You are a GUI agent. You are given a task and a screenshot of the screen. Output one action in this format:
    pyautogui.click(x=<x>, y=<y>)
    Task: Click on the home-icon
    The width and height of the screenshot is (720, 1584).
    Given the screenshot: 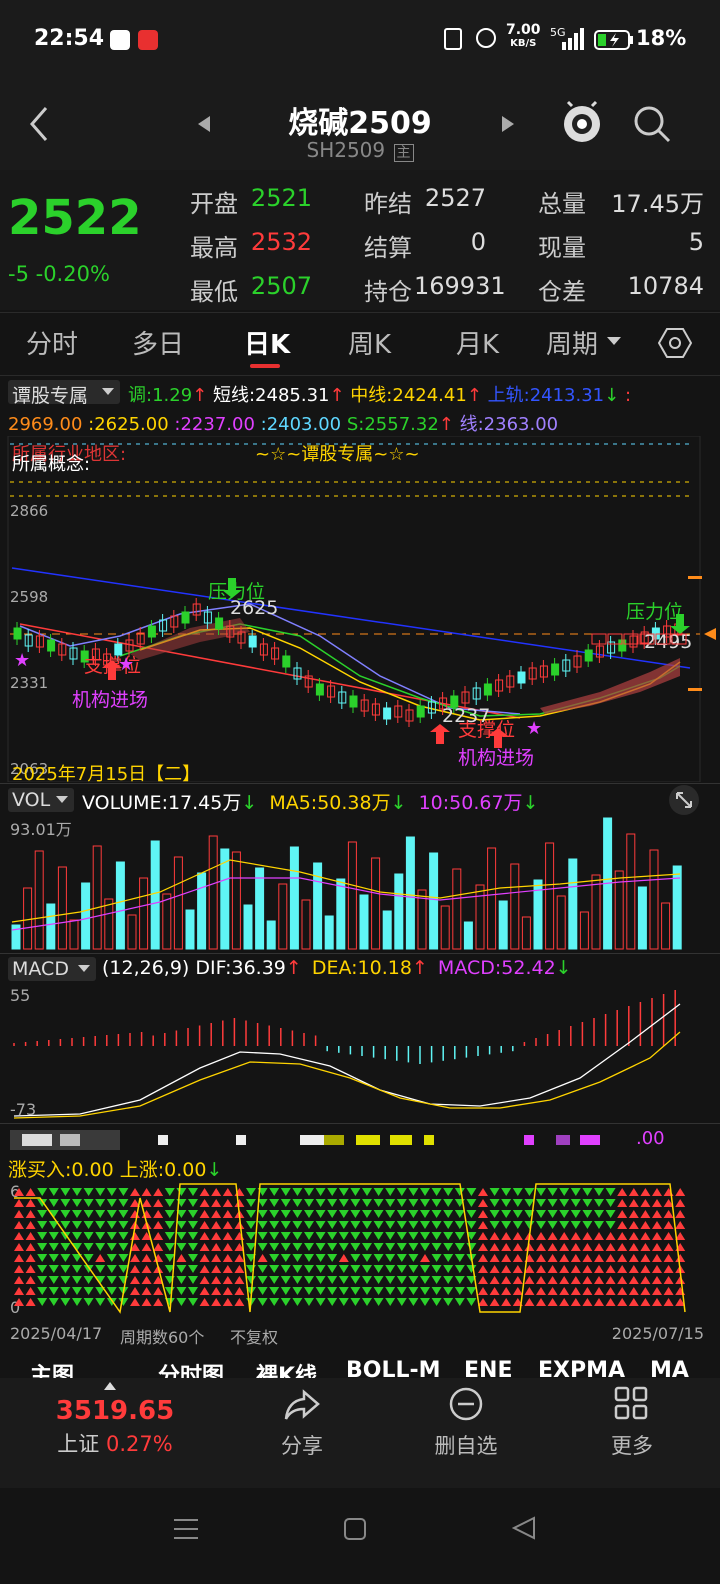 What is the action you would take?
    pyautogui.click(x=355, y=1529)
    